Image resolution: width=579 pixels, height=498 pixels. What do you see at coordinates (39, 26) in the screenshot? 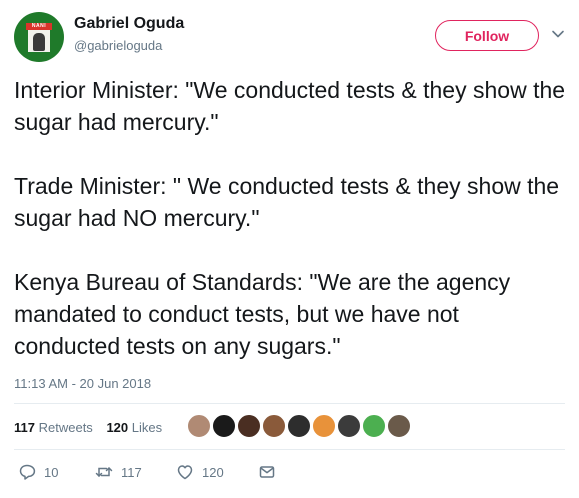
I see `avatar-badge: NANI` at bounding box center [39, 26].